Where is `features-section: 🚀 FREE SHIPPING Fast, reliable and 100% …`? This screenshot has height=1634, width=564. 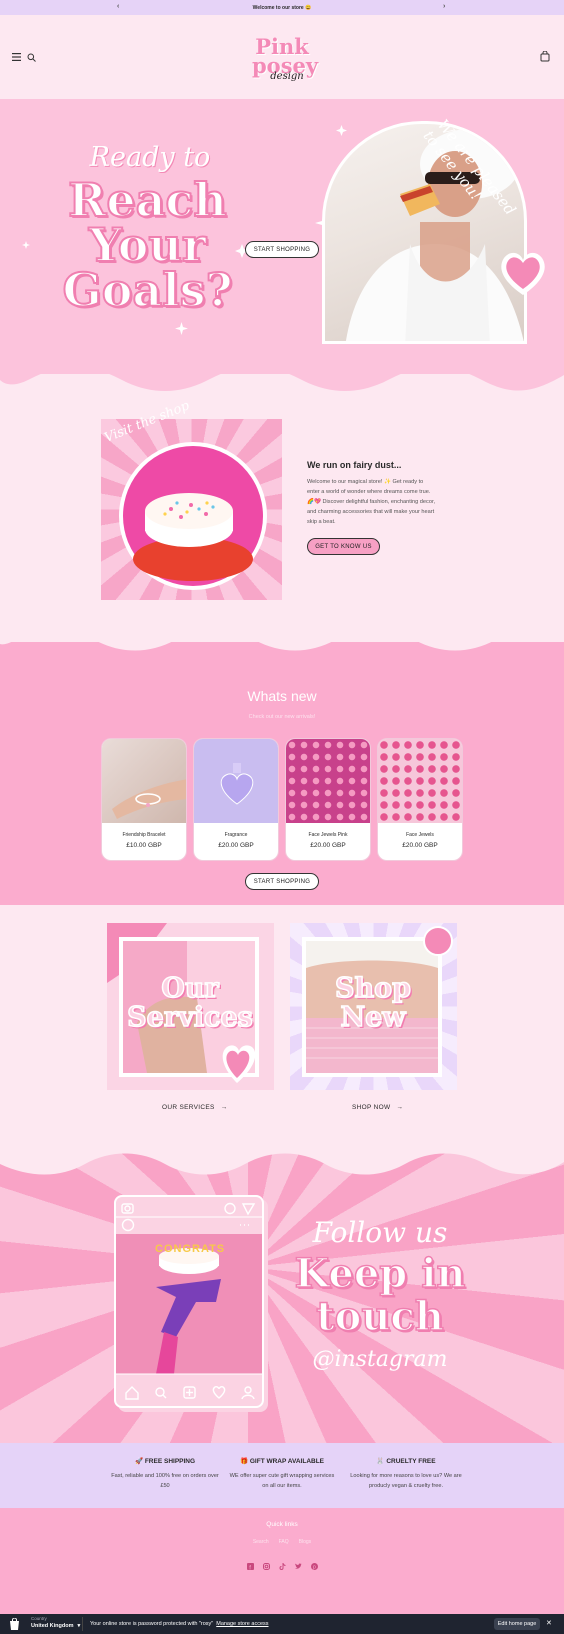 features-section: 🚀 FREE SHIPPING Fast, reliable and 100% … is located at coordinates (282, 1475).